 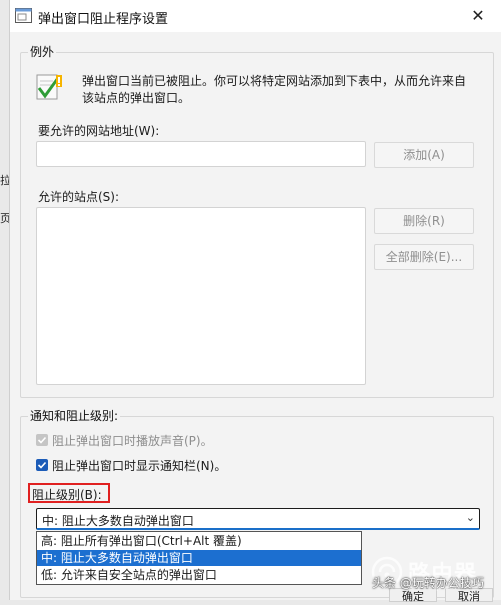 I want to click on info-text-line1: 弹出窗口当前已被阻止。你可以将特定网站添加到下表中，从而允许来自, so click(x=274, y=81).